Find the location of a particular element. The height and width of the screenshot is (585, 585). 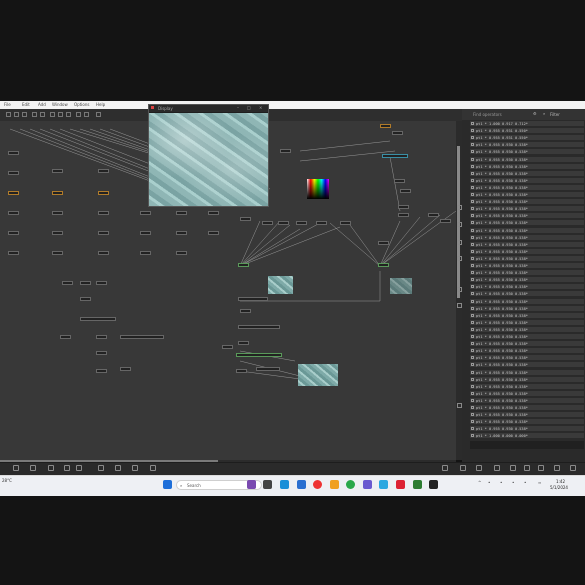

node-side-icon is located at coordinates (459, 224).